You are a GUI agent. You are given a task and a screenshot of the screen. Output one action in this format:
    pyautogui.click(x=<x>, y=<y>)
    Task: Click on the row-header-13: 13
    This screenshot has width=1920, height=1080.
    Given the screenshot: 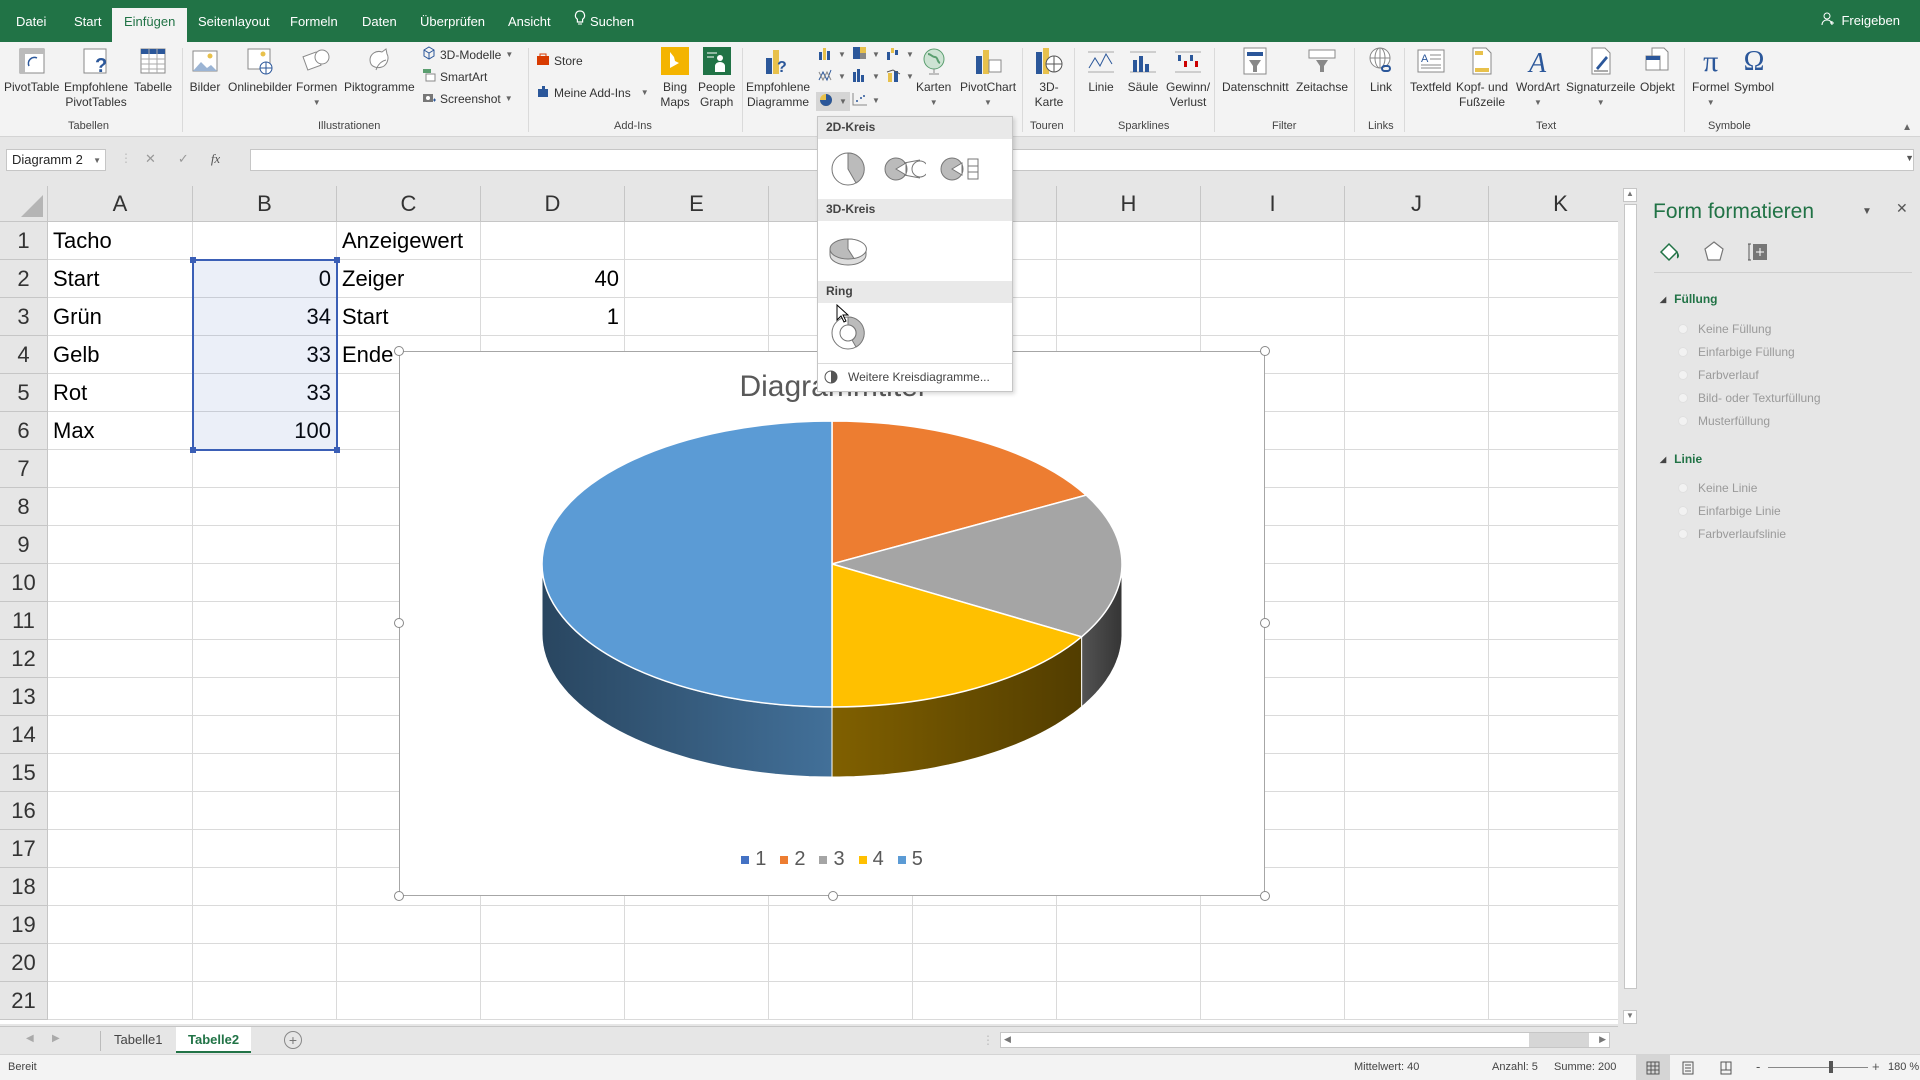 What is the action you would take?
    pyautogui.click(x=24, y=697)
    